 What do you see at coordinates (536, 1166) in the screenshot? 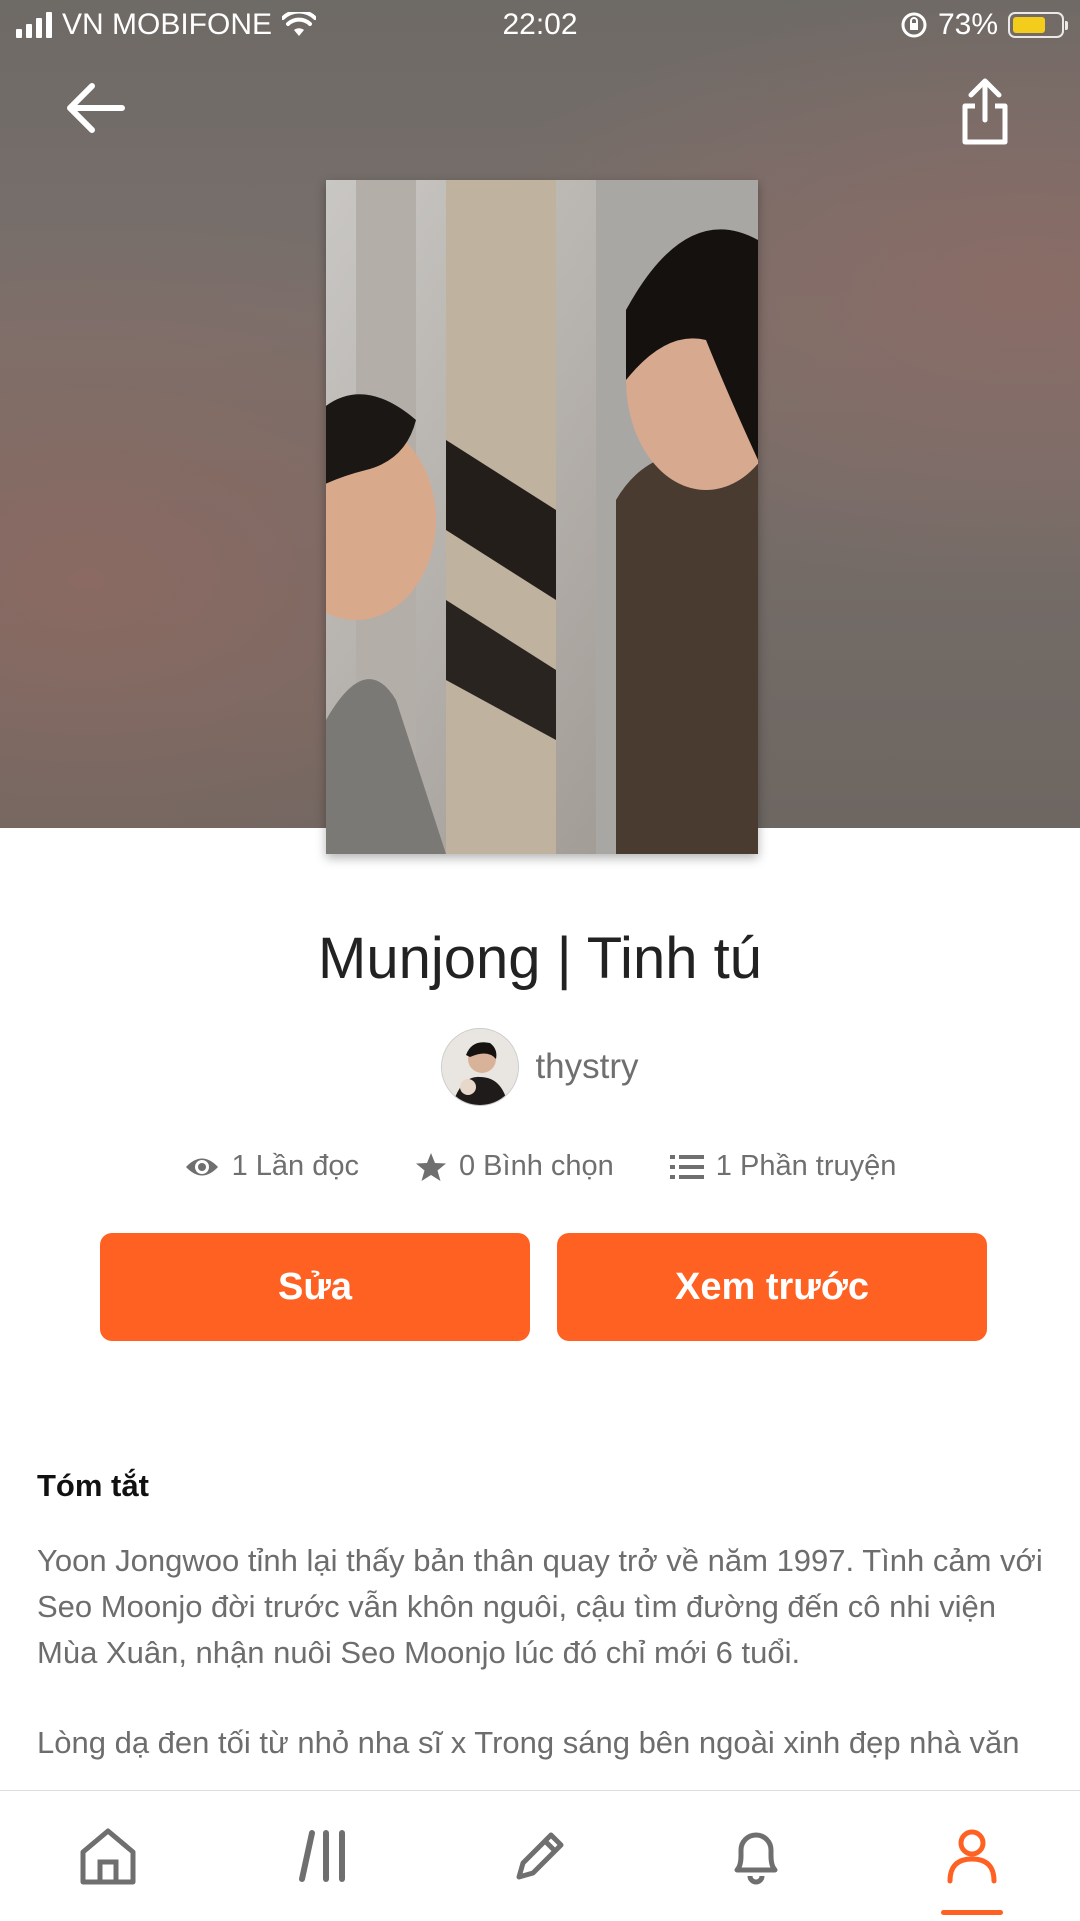
I see `votes-label: 0 Bình chọn` at bounding box center [536, 1166].